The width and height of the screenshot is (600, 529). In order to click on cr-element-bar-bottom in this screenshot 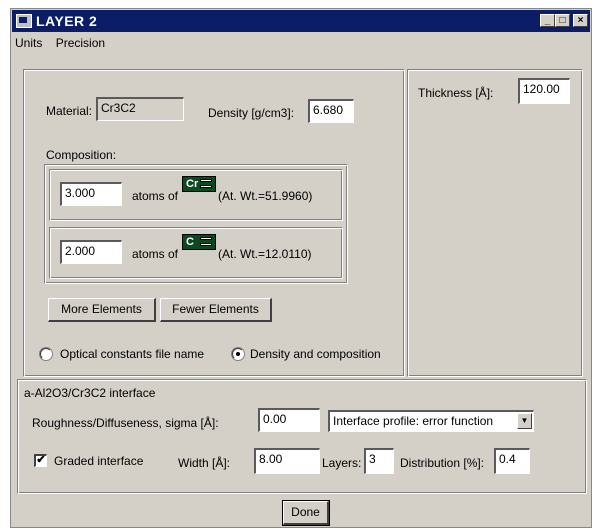, I will do `click(206, 186)`.